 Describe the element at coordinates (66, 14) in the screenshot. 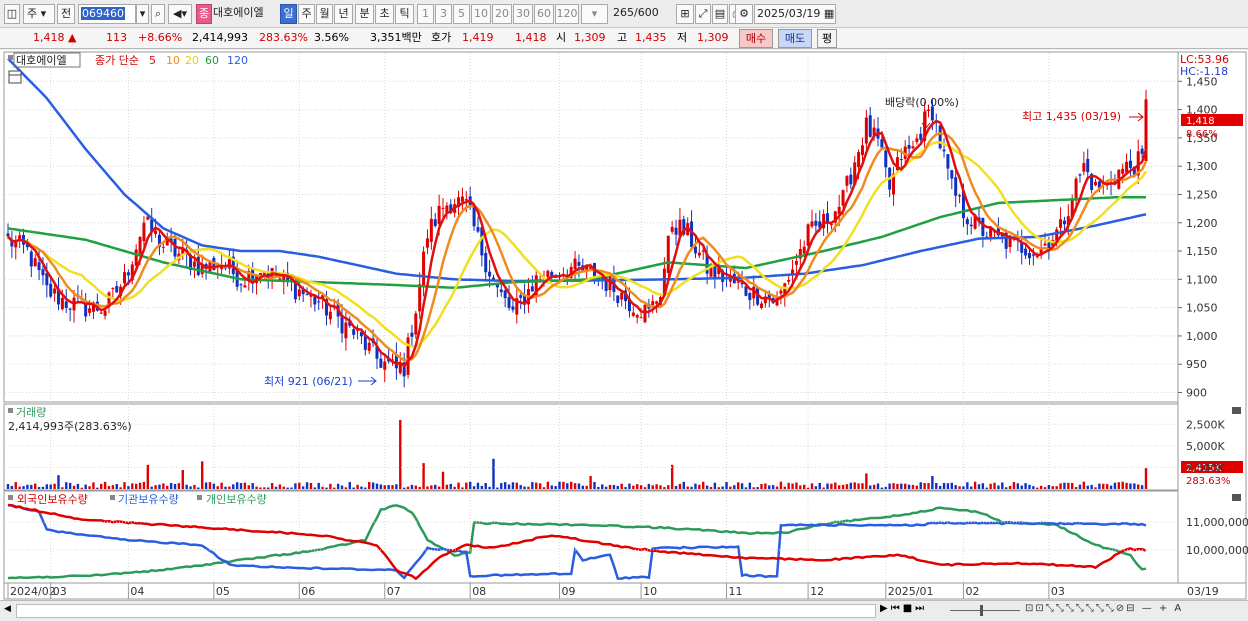

I see `prev-button: 전` at that location.